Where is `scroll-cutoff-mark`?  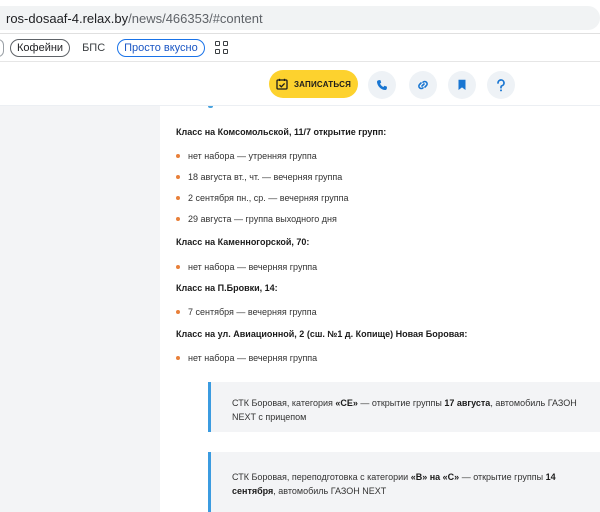 scroll-cutoff-mark is located at coordinates (210, 107).